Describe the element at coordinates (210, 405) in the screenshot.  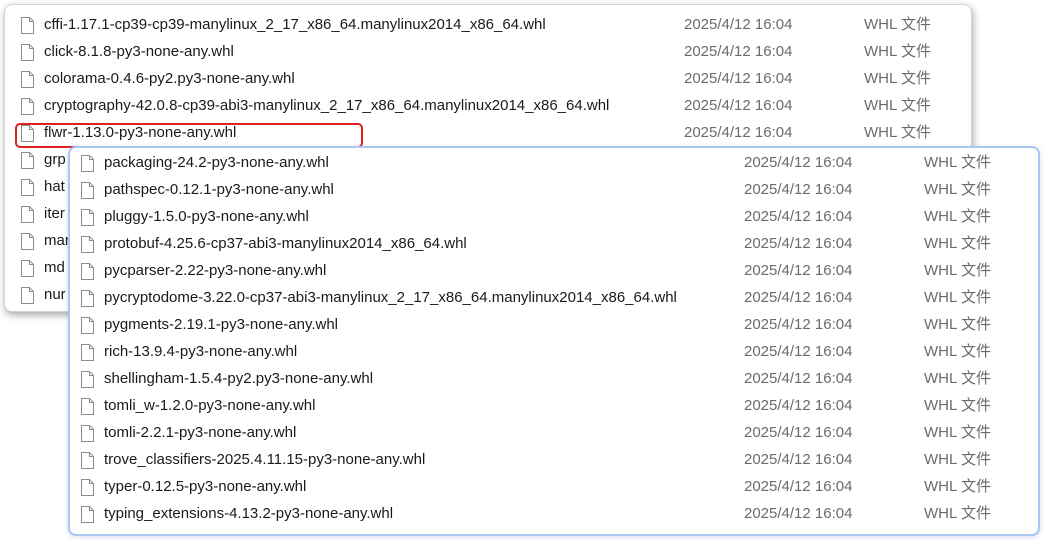
I see `file-name: tomli_w-1.2.0-py3-none-any.whl` at that location.